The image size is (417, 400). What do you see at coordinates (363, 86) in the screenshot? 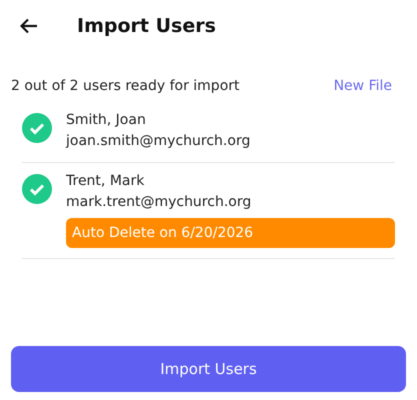
I see `new-file-link: New File` at bounding box center [363, 86].